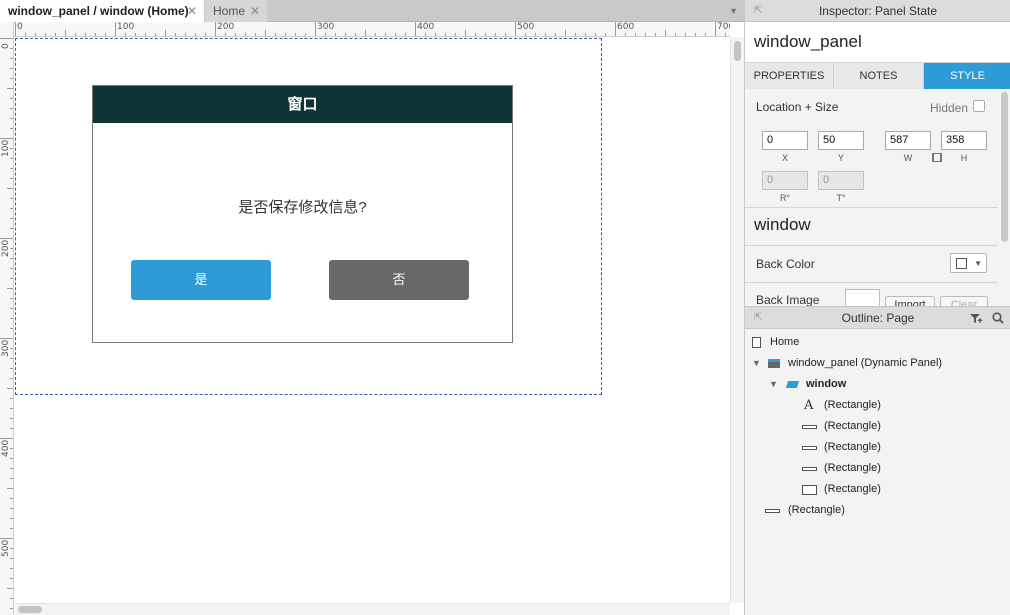  Describe the element at coordinates (865, 363) in the screenshot. I see `outline-item-label: window_panel (Dynamic Panel)` at that location.